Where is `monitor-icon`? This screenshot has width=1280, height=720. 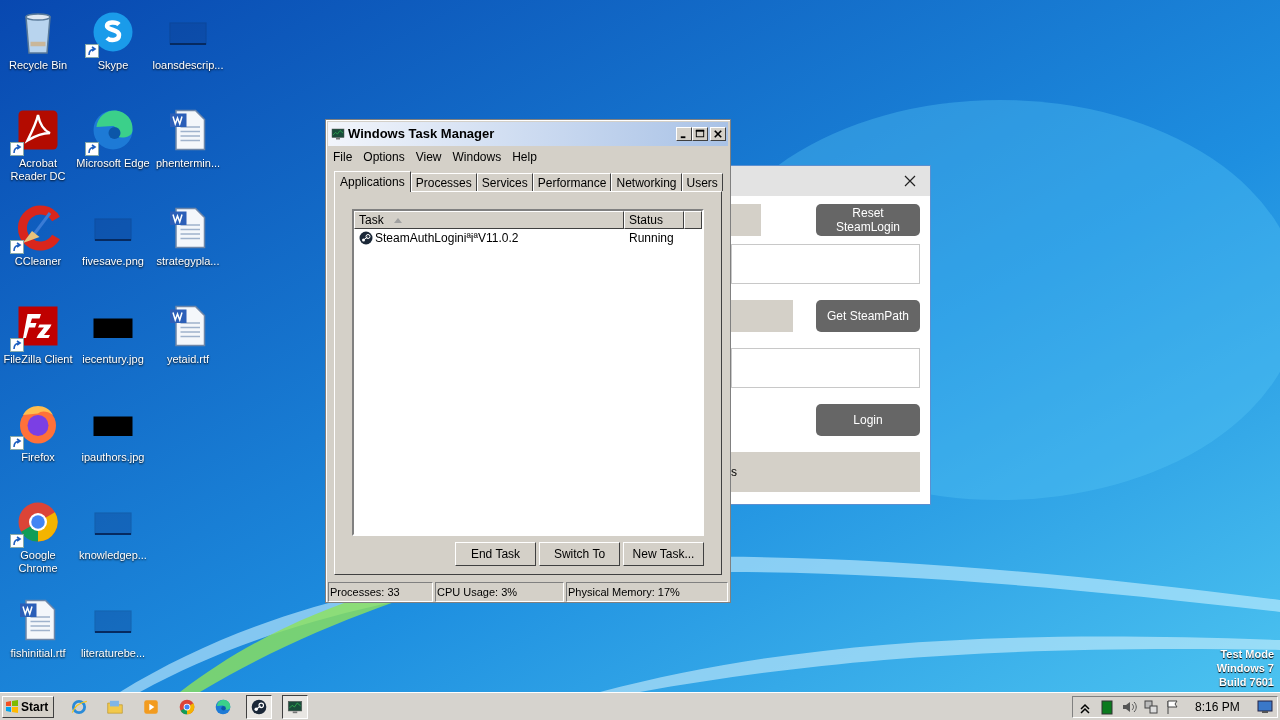
monitor-icon is located at coordinates (338, 133).